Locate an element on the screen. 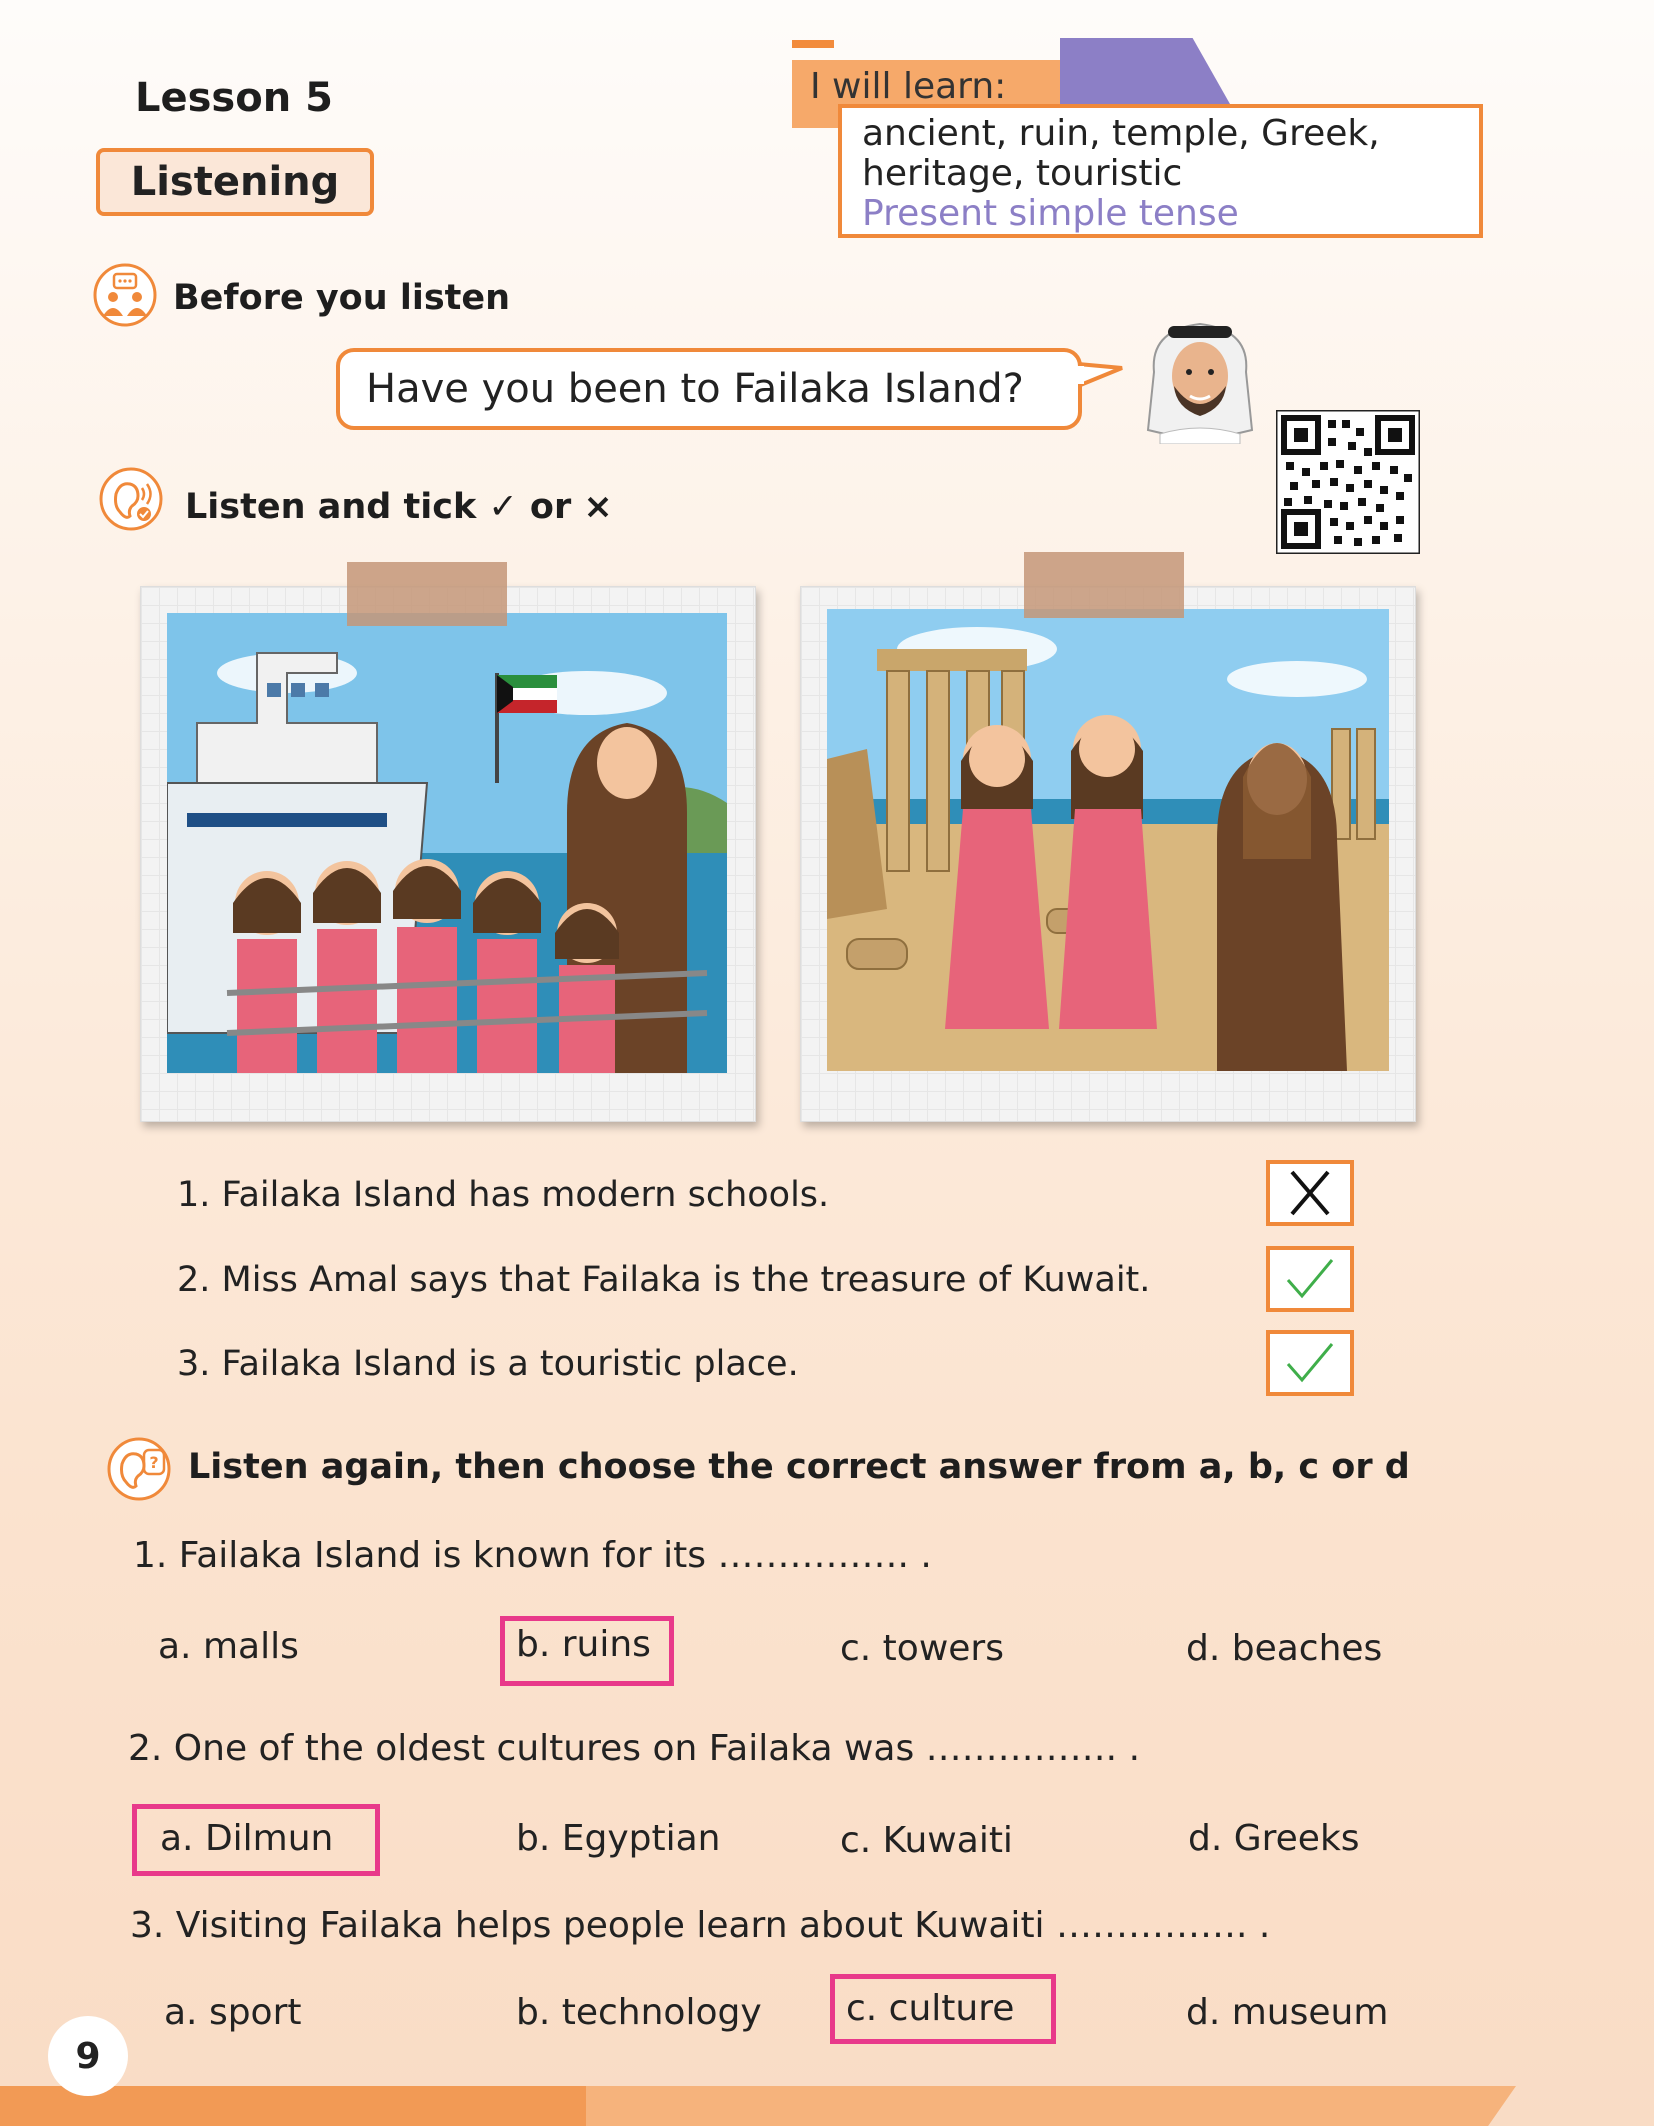  speech-bubble: Have you been to Failaka Island? is located at coordinates (709, 389).